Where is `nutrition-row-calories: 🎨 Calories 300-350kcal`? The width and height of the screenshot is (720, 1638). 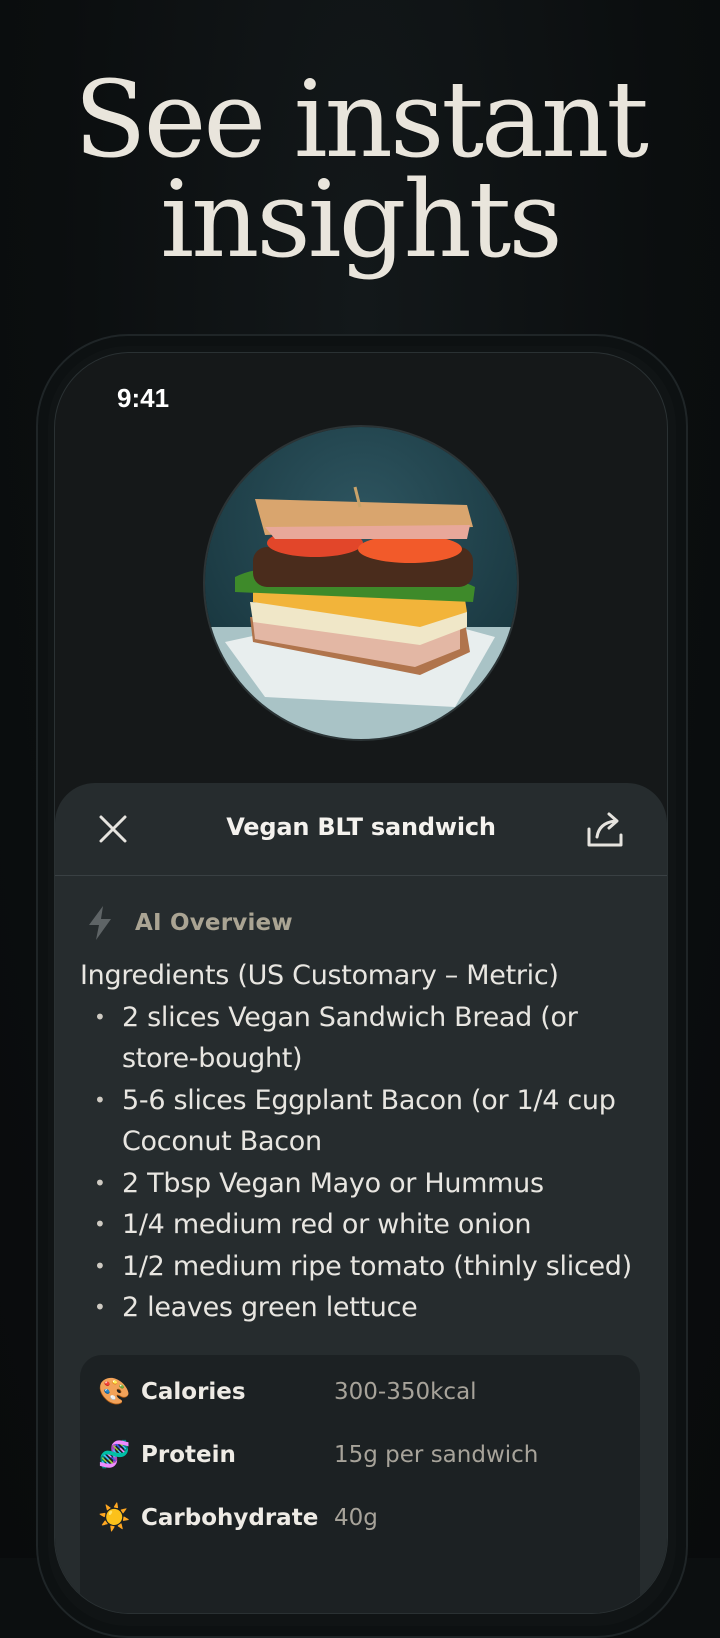
nutrition-row-calories: 🎨 Calories 300-350kcal is located at coordinates (360, 1392).